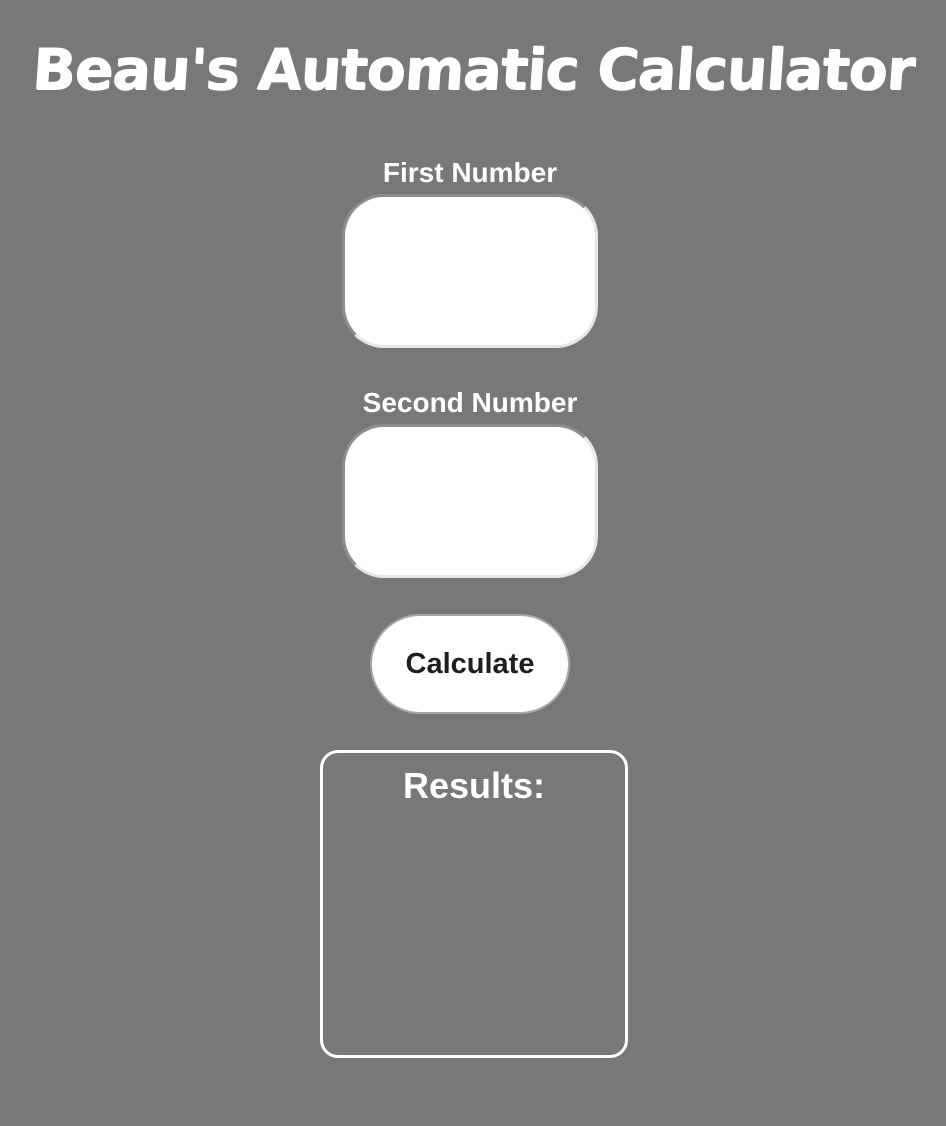 This screenshot has width=946, height=1126. Describe the element at coordinates (470, 271) in the screenshot. I see `first-number-input` at that location.